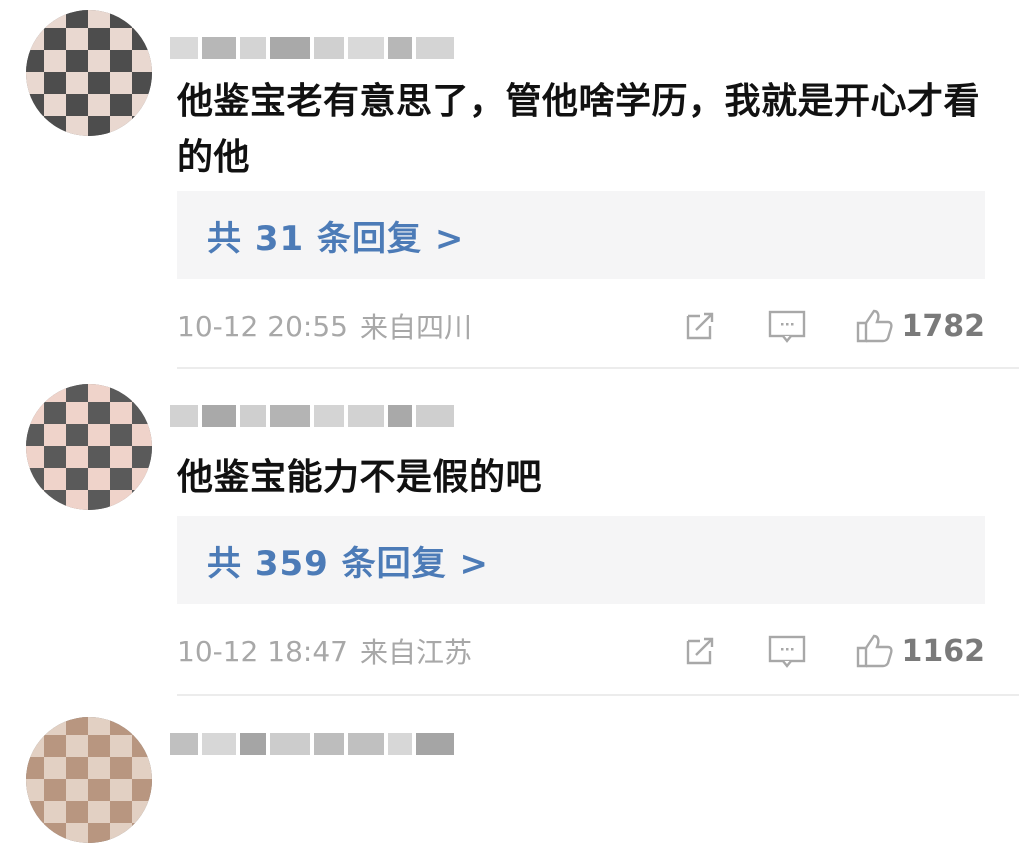  What do you see at coordinates (834, 326) in the screenshot?
I see `comment-actions: 1782` at bounding box center [834, 326].